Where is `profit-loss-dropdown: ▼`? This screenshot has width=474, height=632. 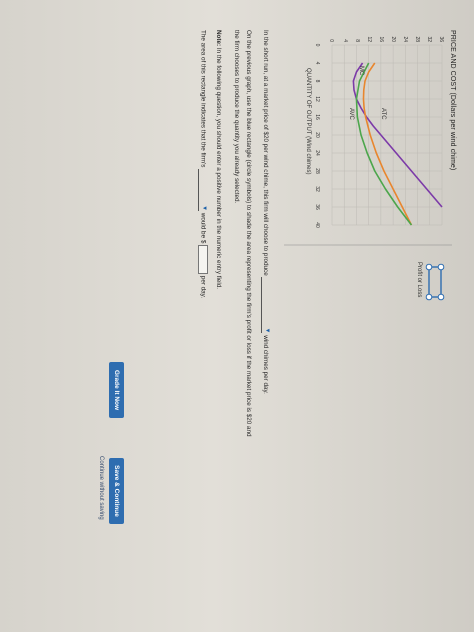 profit-loss-dropdown: ▼ is located at coordinates (203, 190).